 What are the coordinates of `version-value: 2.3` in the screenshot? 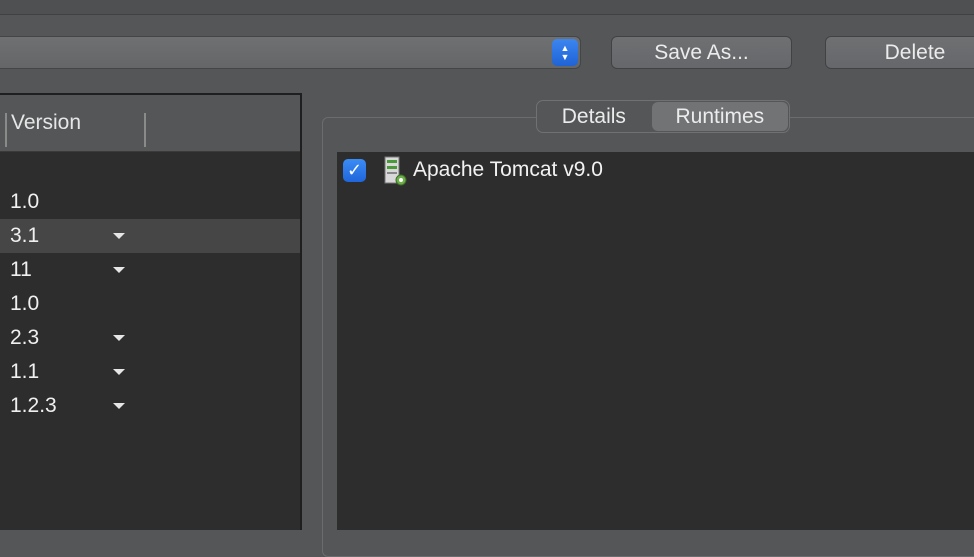 It's located at (25, 337).